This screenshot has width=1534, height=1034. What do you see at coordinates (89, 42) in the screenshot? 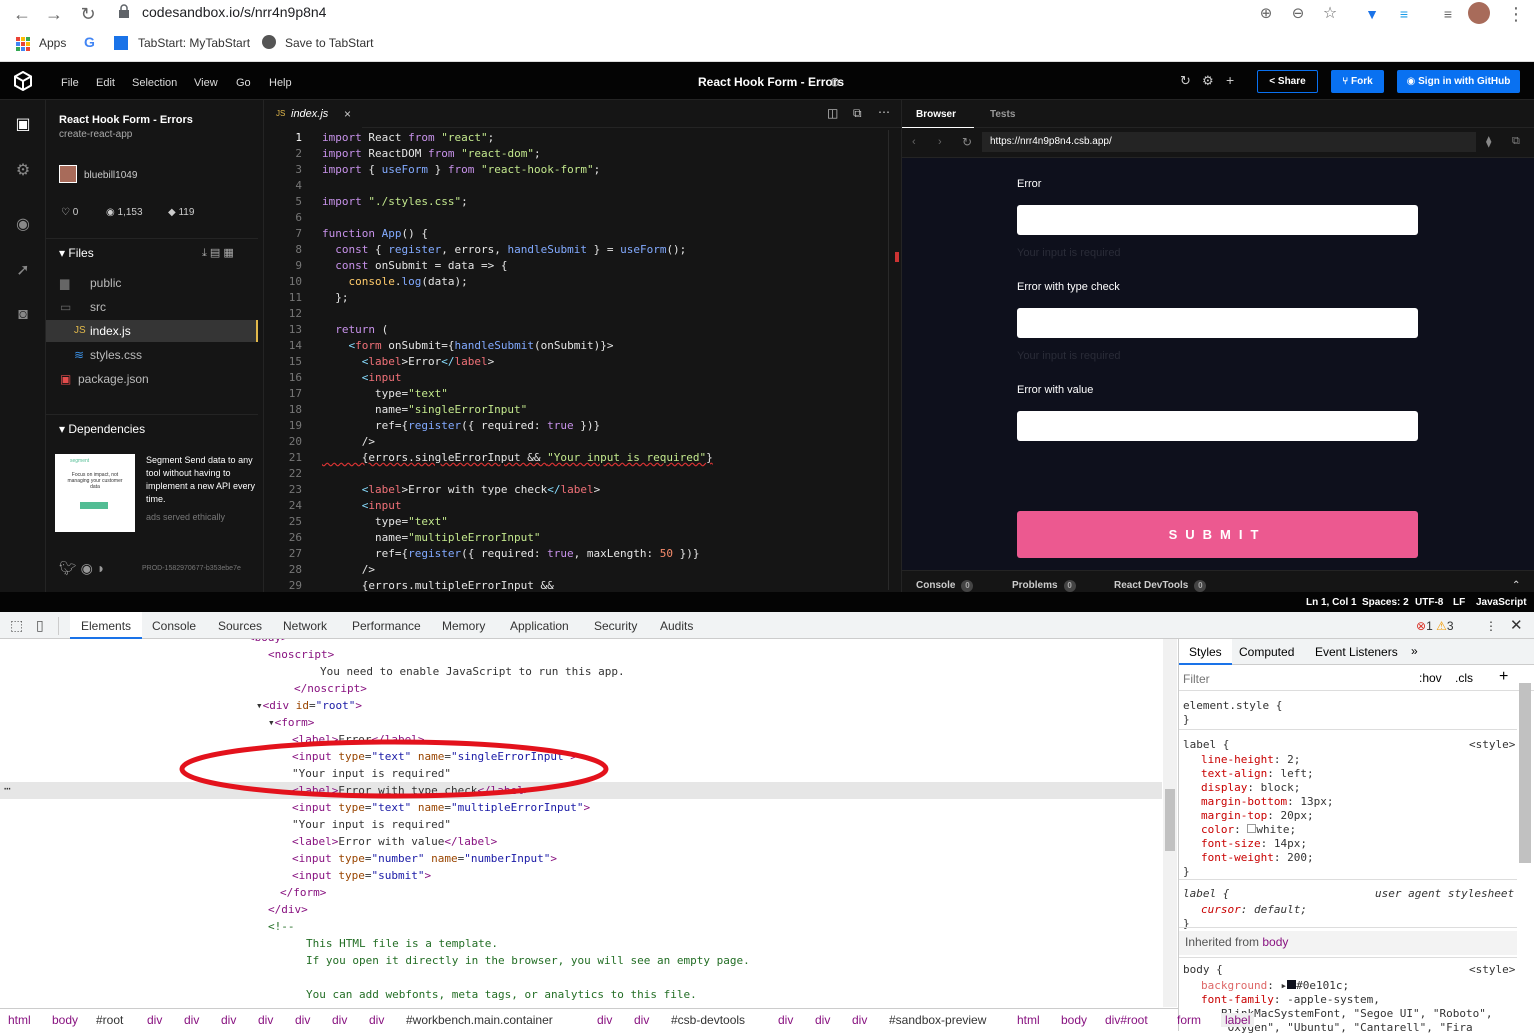
I see `google-icon: G` at bounding box center [89, 42].